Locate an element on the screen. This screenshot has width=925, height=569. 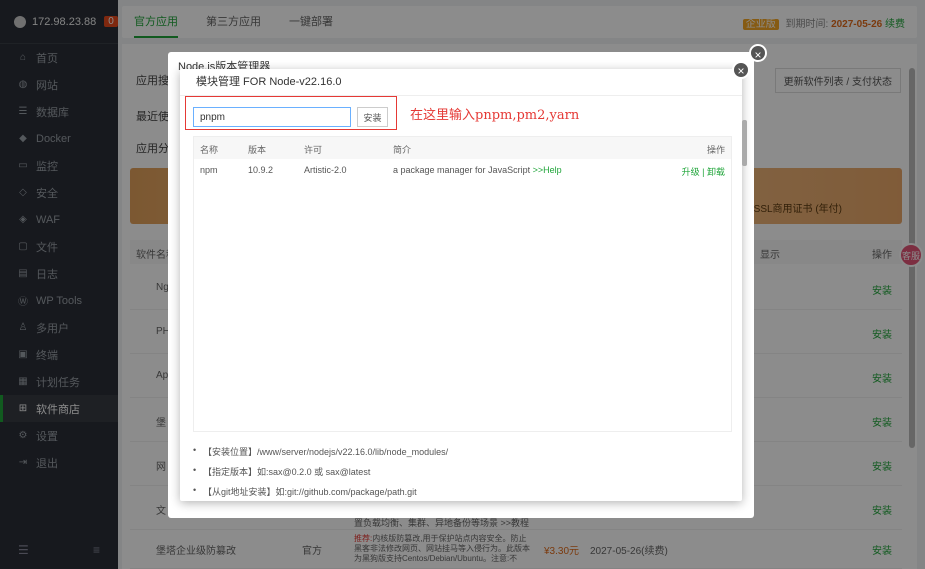
col-version: 版本 is located at coordinates (257, 150).